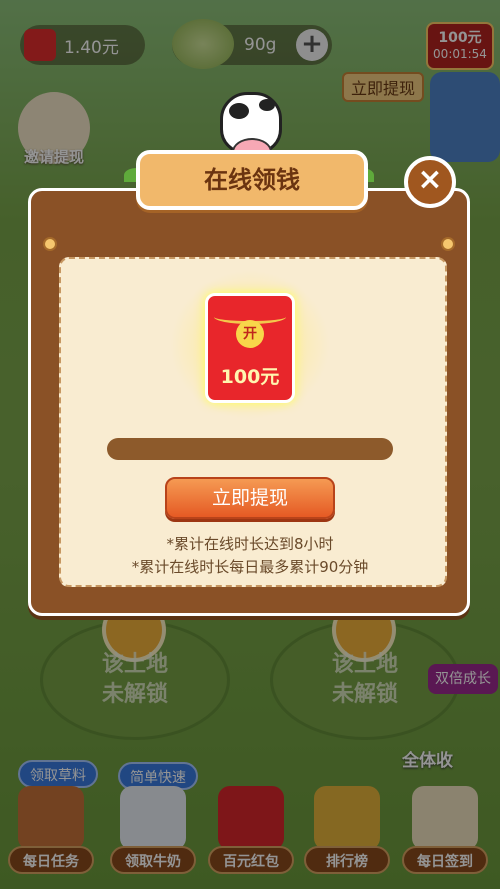  What do you see at coordinates (250, 449) in the screenshot?
I see `online-time-progress-bar` at bounding box center [250, 449].